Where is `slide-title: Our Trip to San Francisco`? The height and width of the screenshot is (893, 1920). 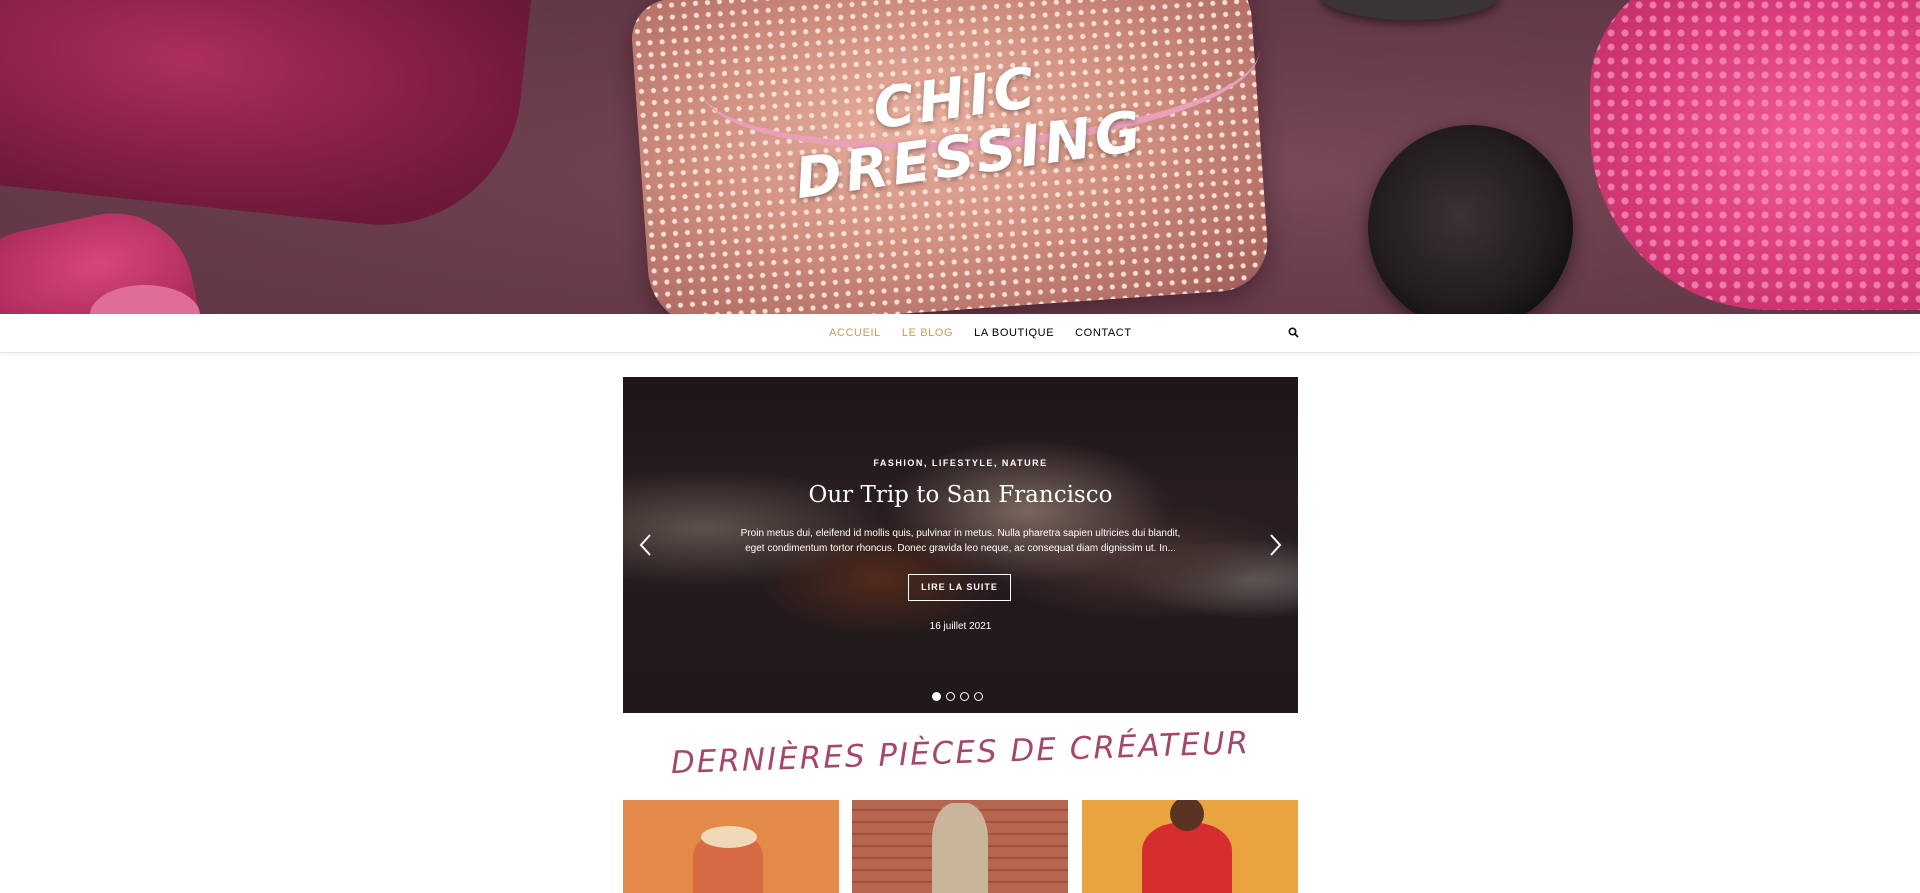
slide-title: Our Trip to San Francisco is located at coordinates (960, 495).